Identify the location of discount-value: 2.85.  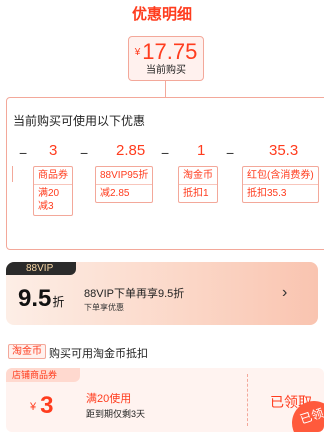
(131, 150).